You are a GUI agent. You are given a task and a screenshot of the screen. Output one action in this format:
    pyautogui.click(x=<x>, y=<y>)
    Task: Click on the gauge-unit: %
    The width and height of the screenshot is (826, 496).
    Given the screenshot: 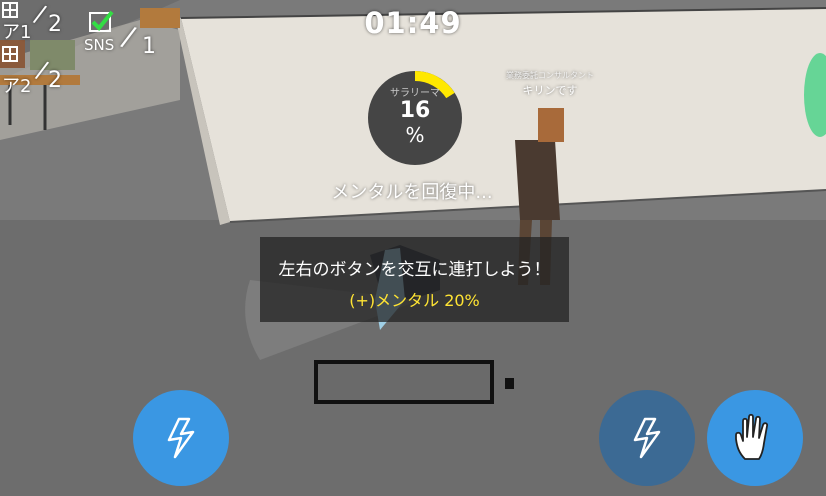 What is the action you would take?
    pyautogui.click(x=415, y=135)
    